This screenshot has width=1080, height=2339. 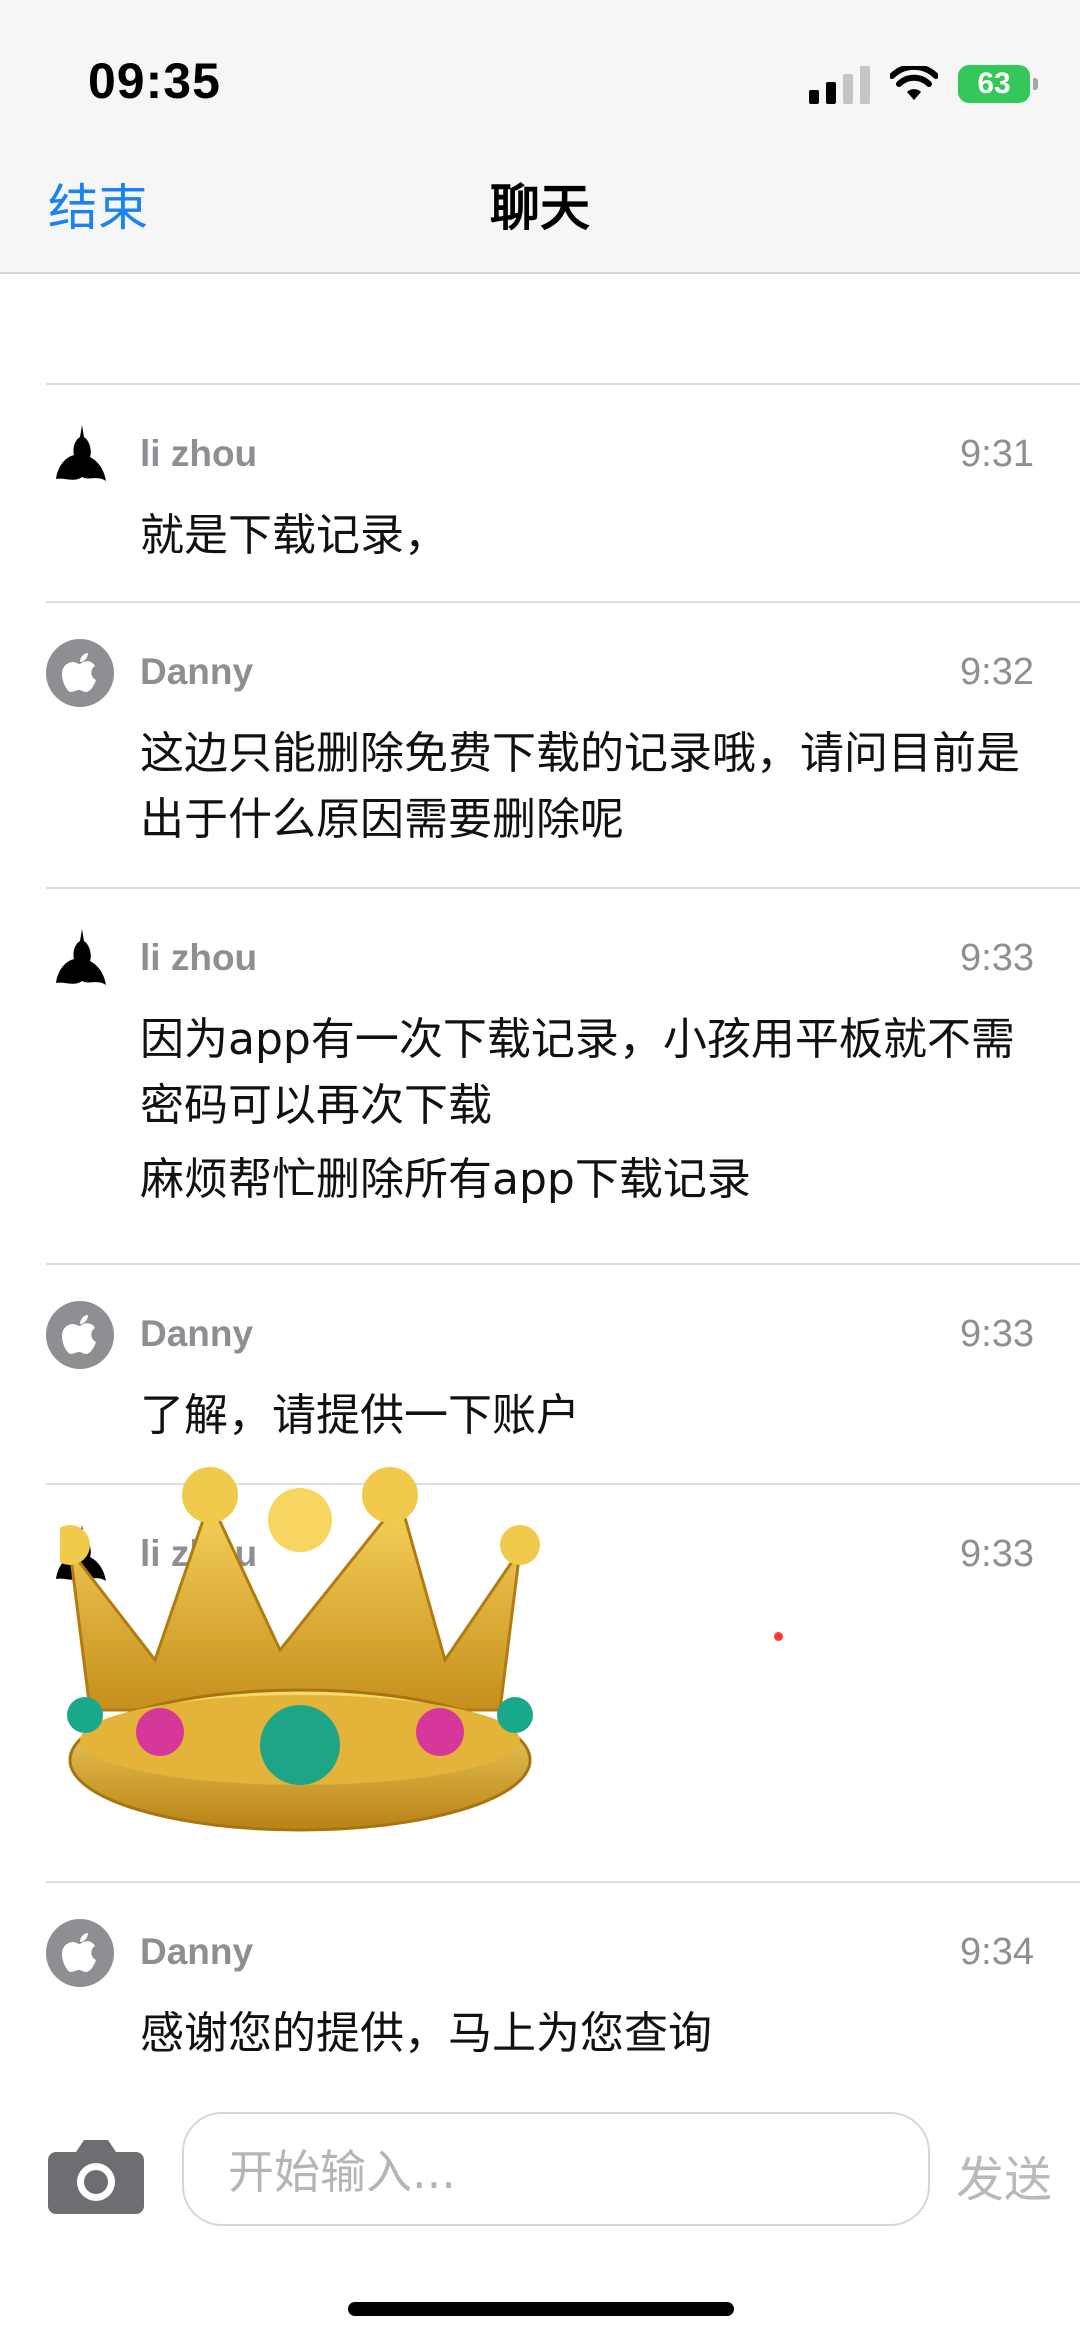 What do you see at coordinates (563, 1374) in the screenshot?
I see `message-item: Danny 9:33 了解，请提供一下账户` at bounding box center [563, 1374].